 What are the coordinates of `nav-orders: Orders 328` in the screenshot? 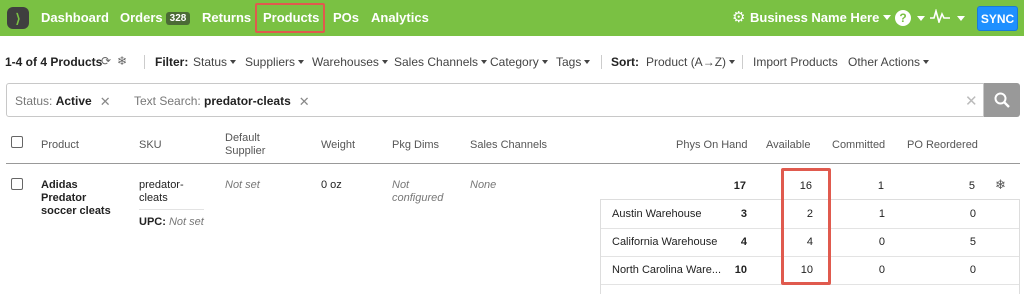 It's located at (155, 17).